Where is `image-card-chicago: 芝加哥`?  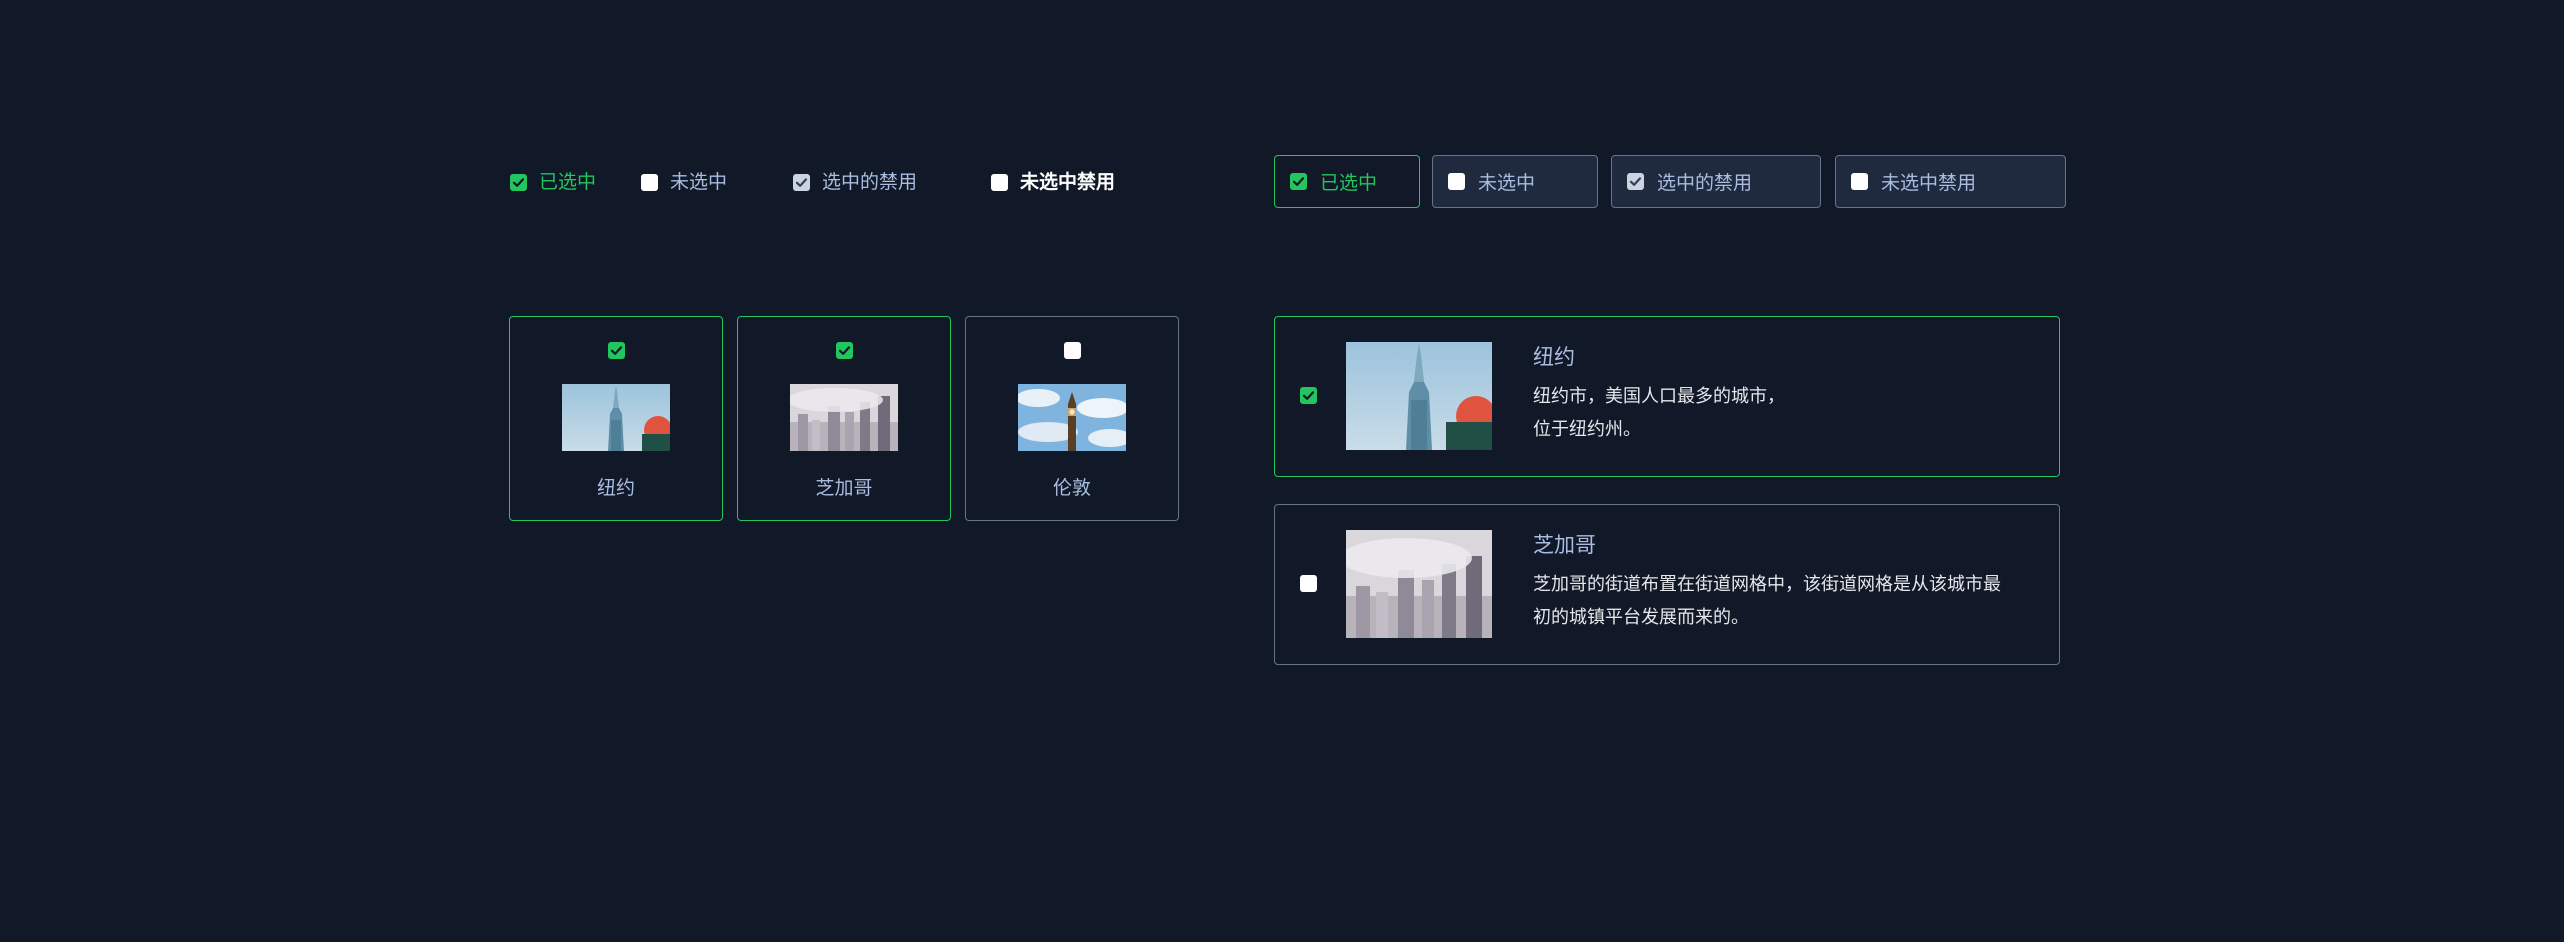
image-card-chicago: 芝加哥 is located at coordinates (844, 418).